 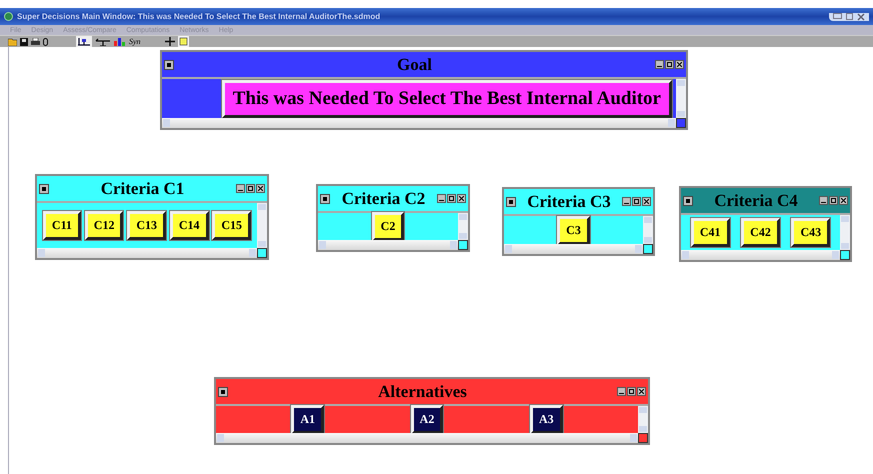 What do you see at coordinates (756, 201) in the screenshot?
I see `cluster-title: Criteria C4` at bounding box center [756, 201].